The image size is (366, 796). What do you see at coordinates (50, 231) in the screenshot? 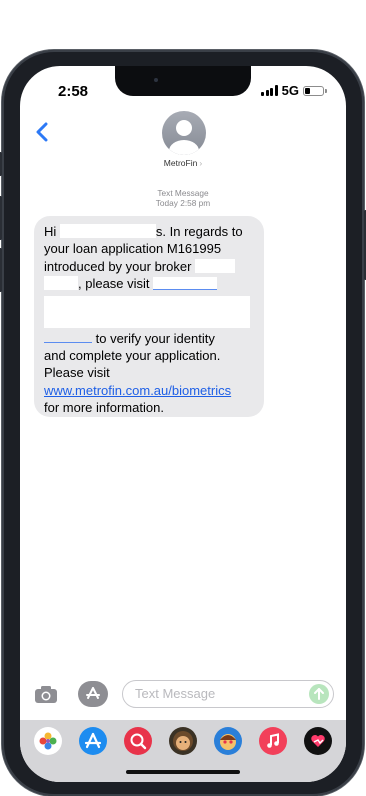
I see `message-greeting: Hi` at bounding box center [50, 231].